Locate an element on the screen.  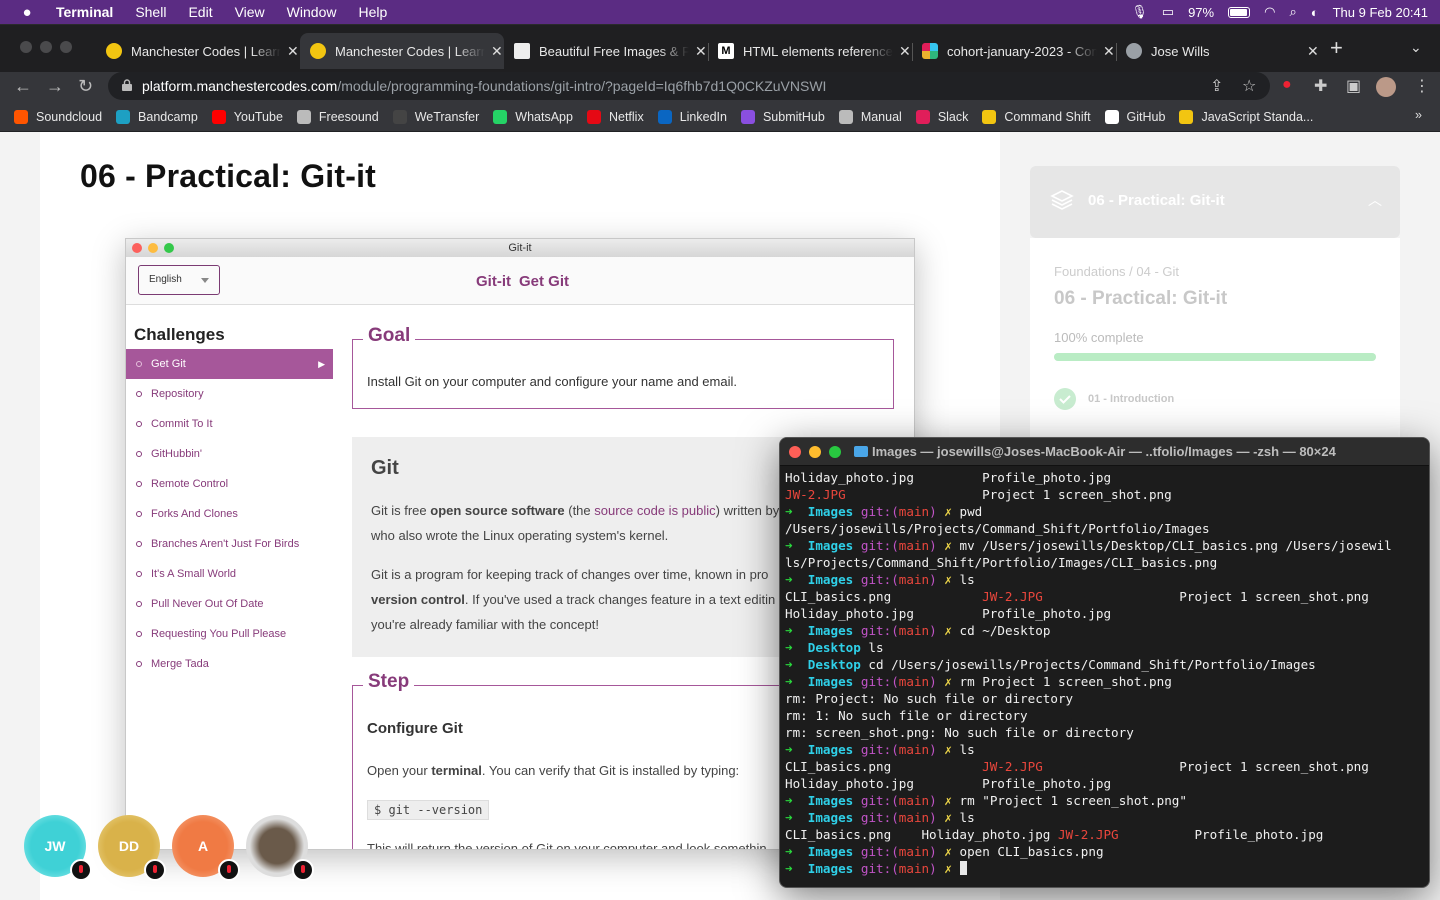
menubar-clock: Thu 9 Feb 20:41 is located at coordinates (1380, 12).